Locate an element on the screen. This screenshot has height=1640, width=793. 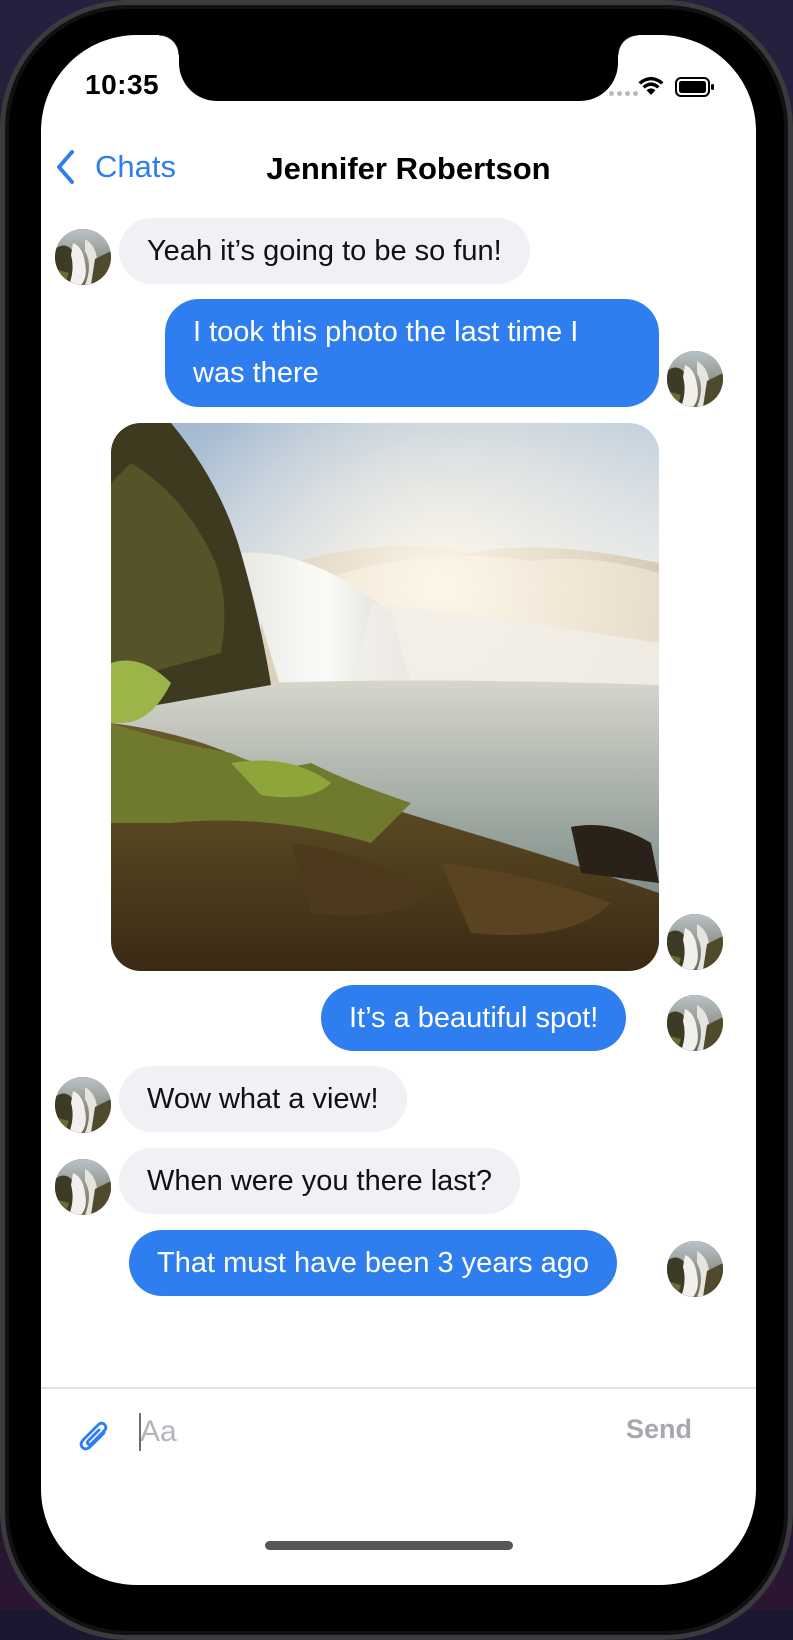
status-time: 10:35 is located at coordinates (122, 84).